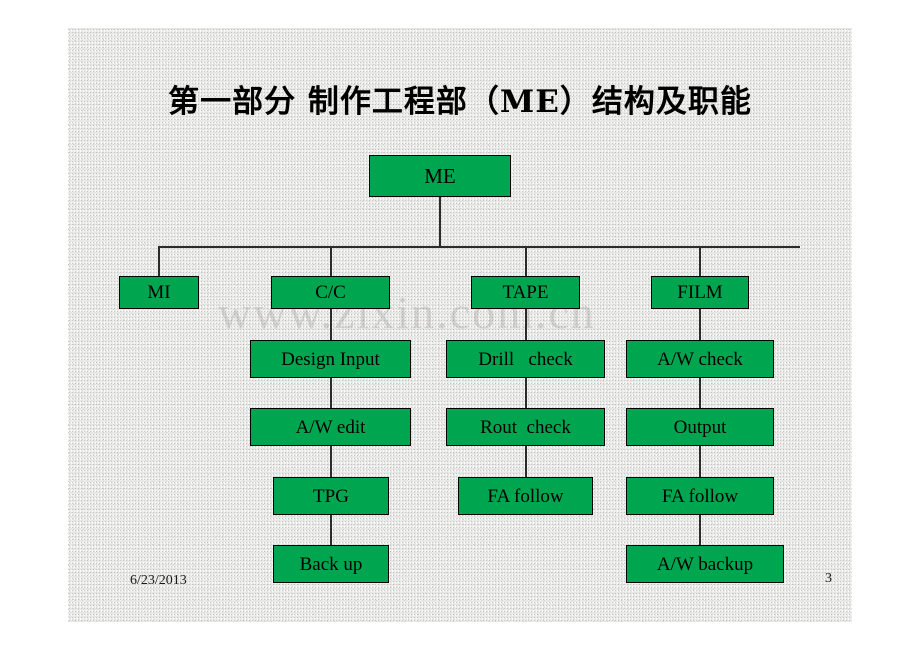 The image size is (920, 652). Describe the element at coordinates (331, 324) in the screenshot. I see `connector-cc-design-input` at that location.